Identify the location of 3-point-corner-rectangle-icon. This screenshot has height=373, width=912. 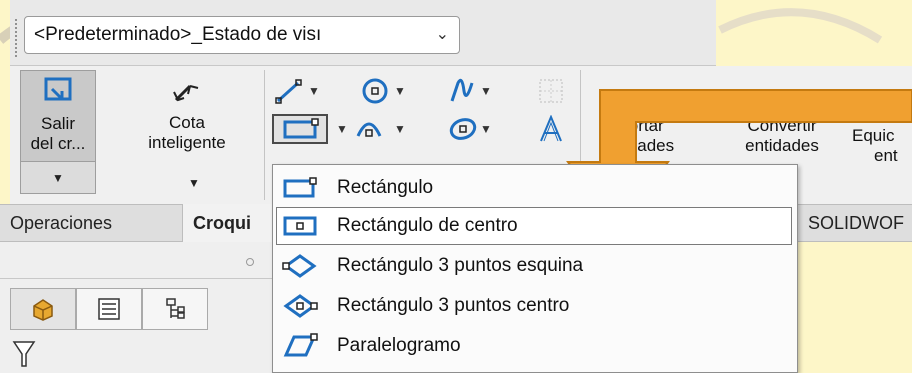
(300, 266).